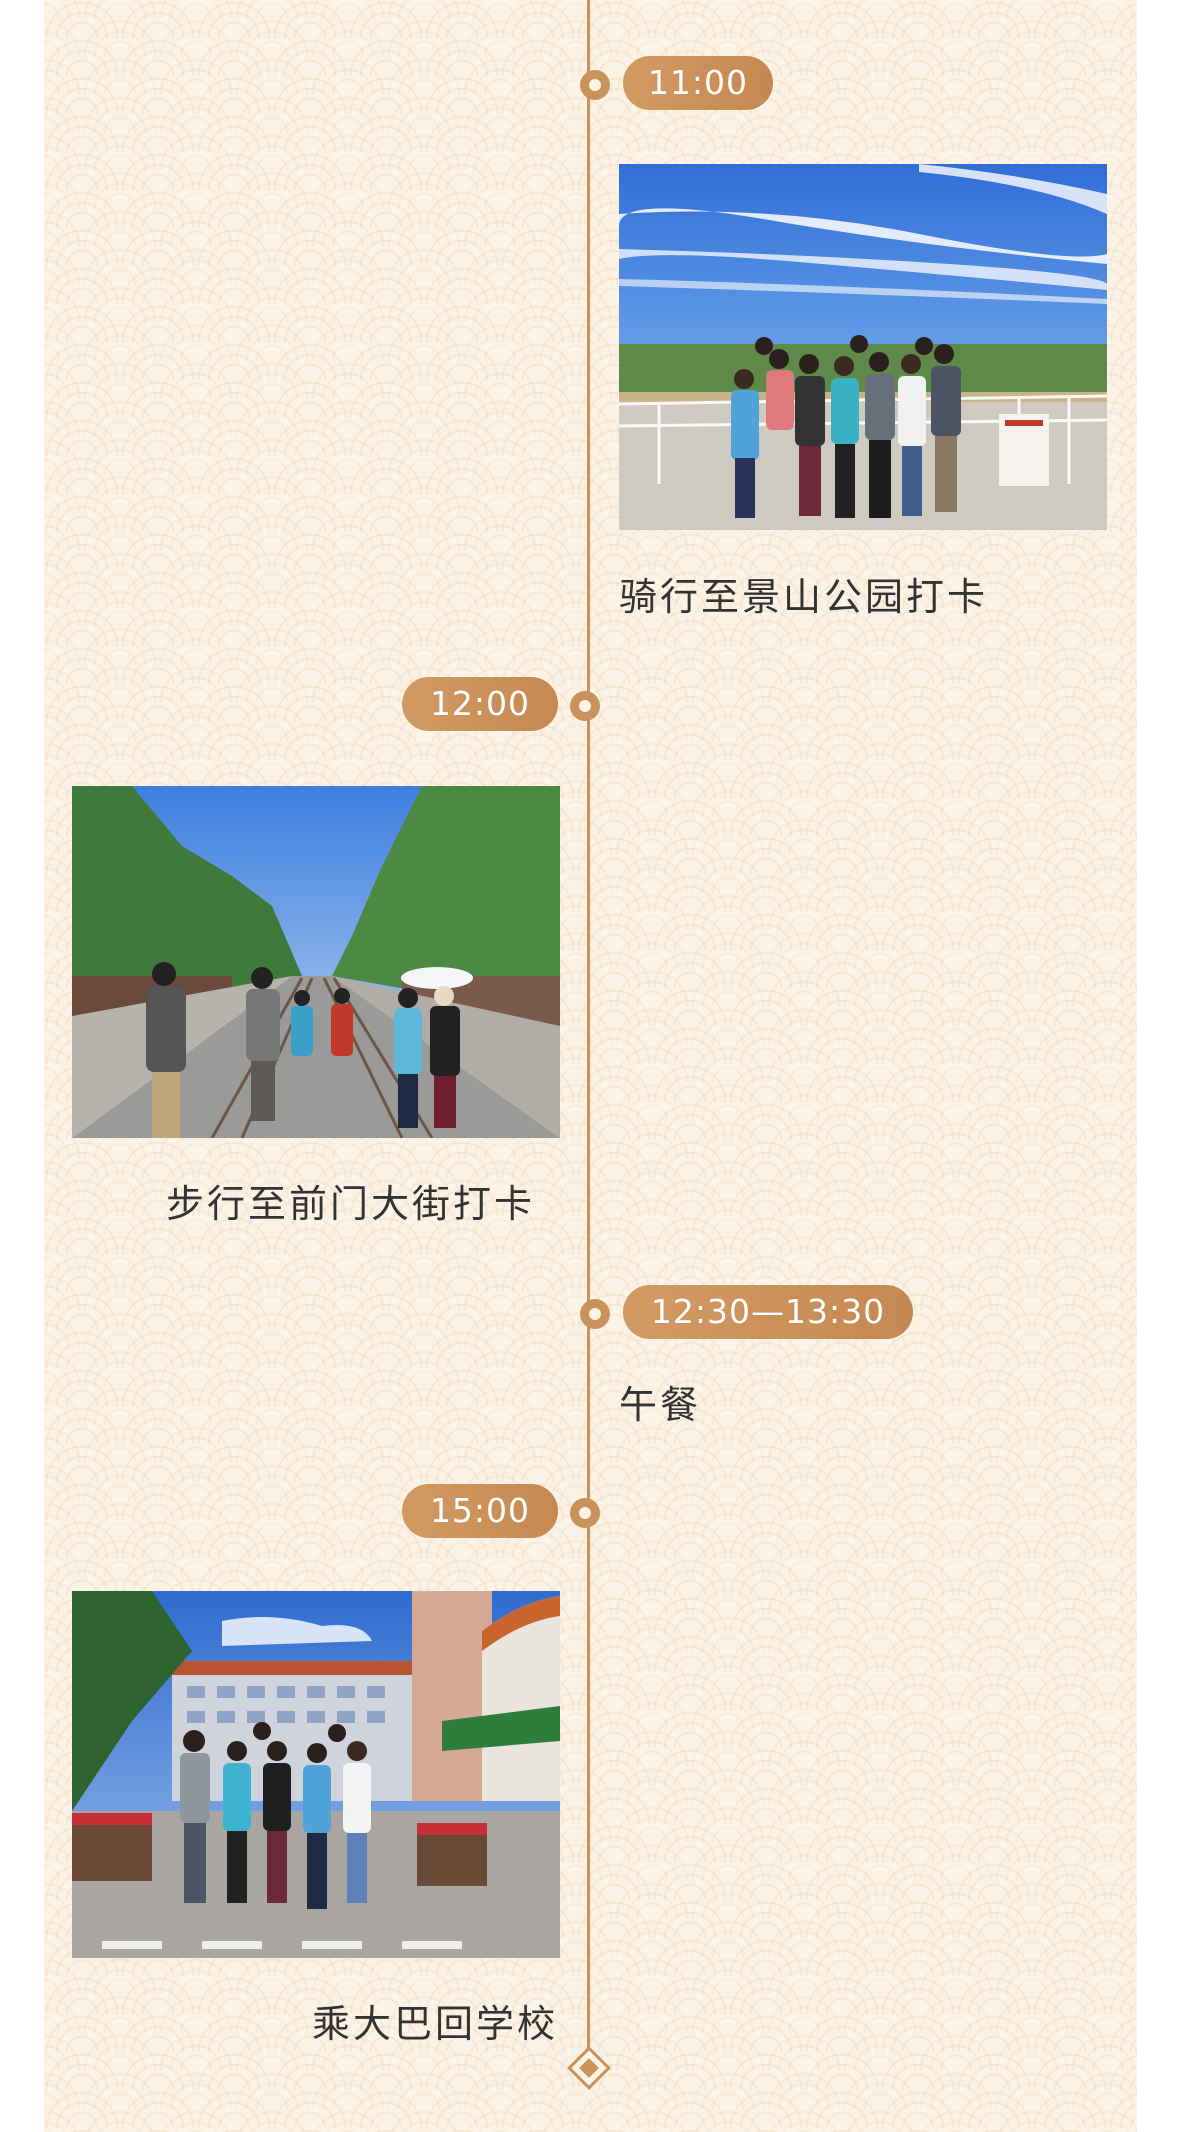  Describe the element at coordinates (588, 1035) in the screenshot. I see `timeline-line` at that location.